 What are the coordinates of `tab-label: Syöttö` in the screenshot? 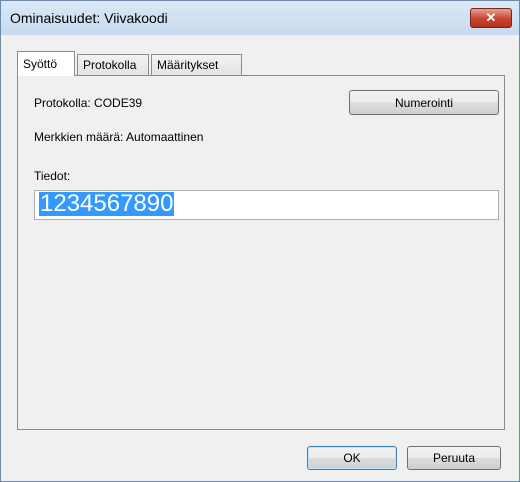 It's located at (40, 64).